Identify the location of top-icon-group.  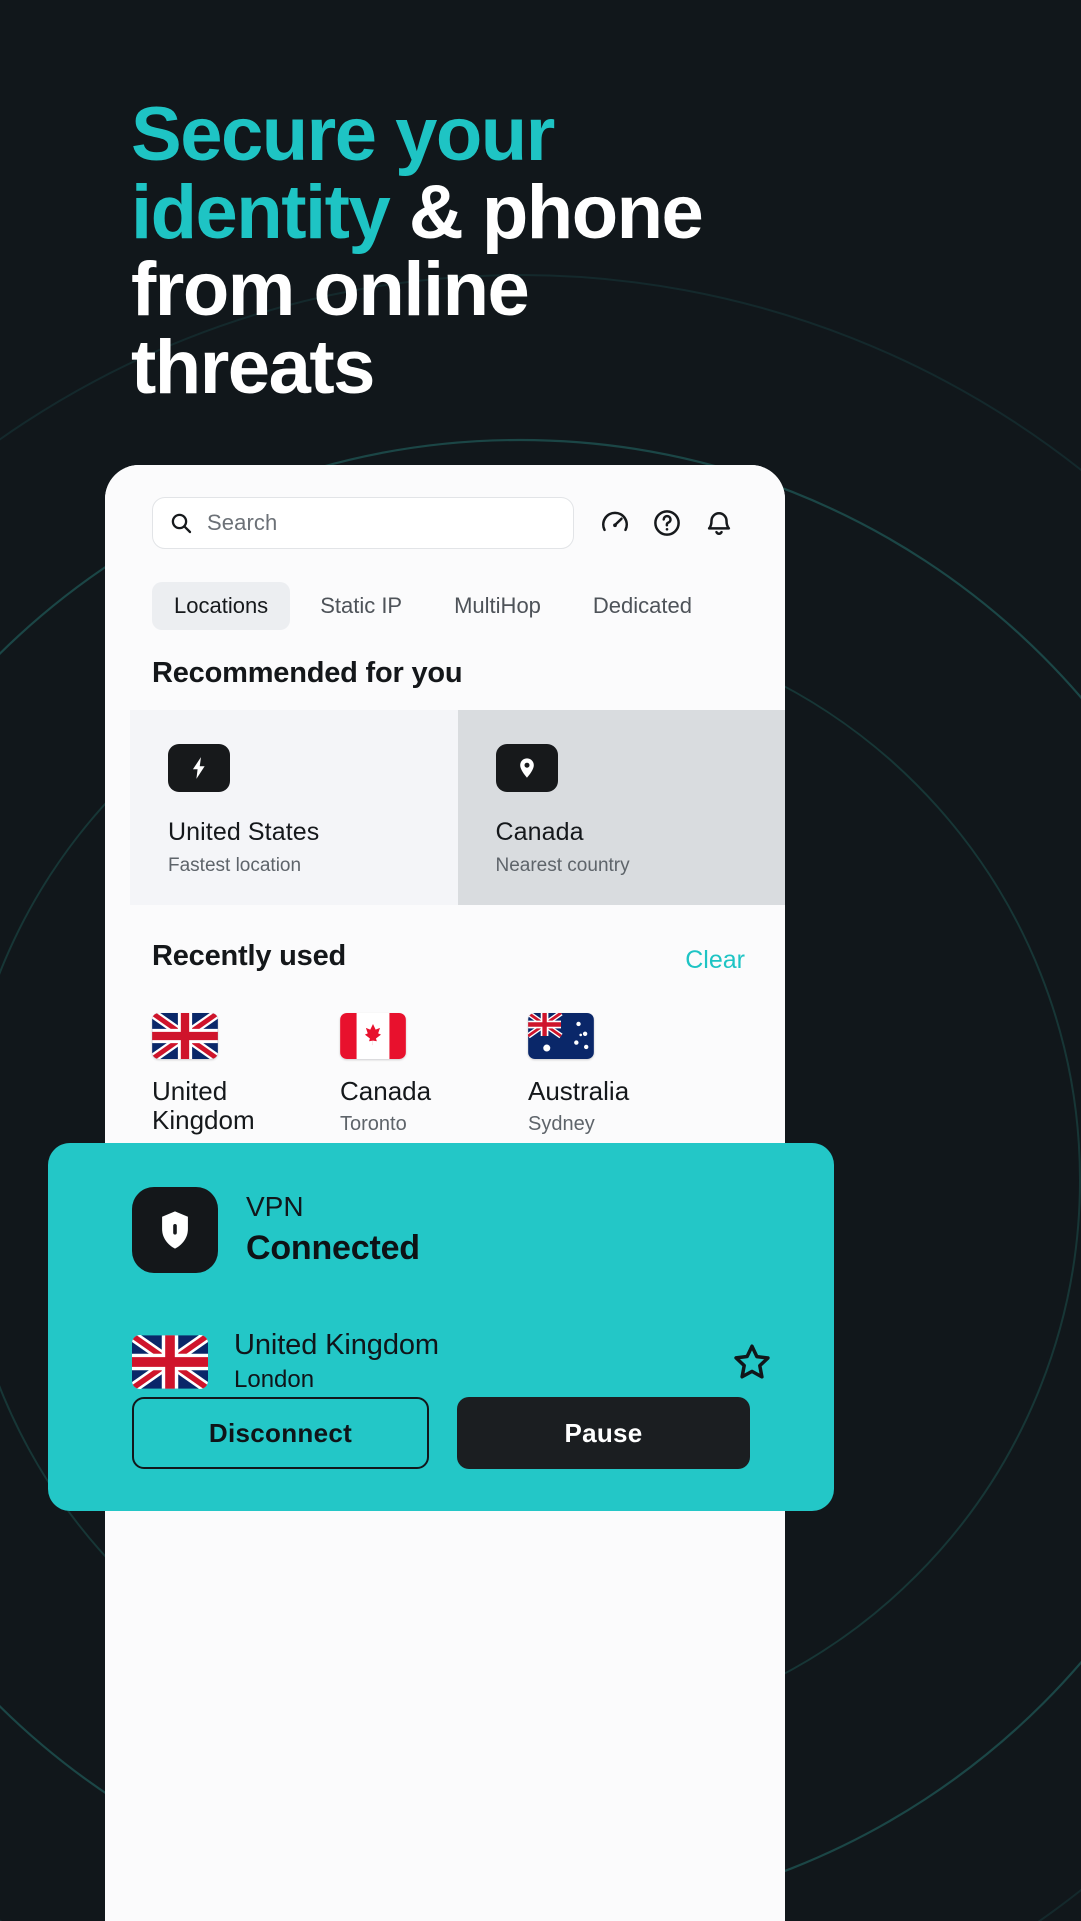
(667, 523).